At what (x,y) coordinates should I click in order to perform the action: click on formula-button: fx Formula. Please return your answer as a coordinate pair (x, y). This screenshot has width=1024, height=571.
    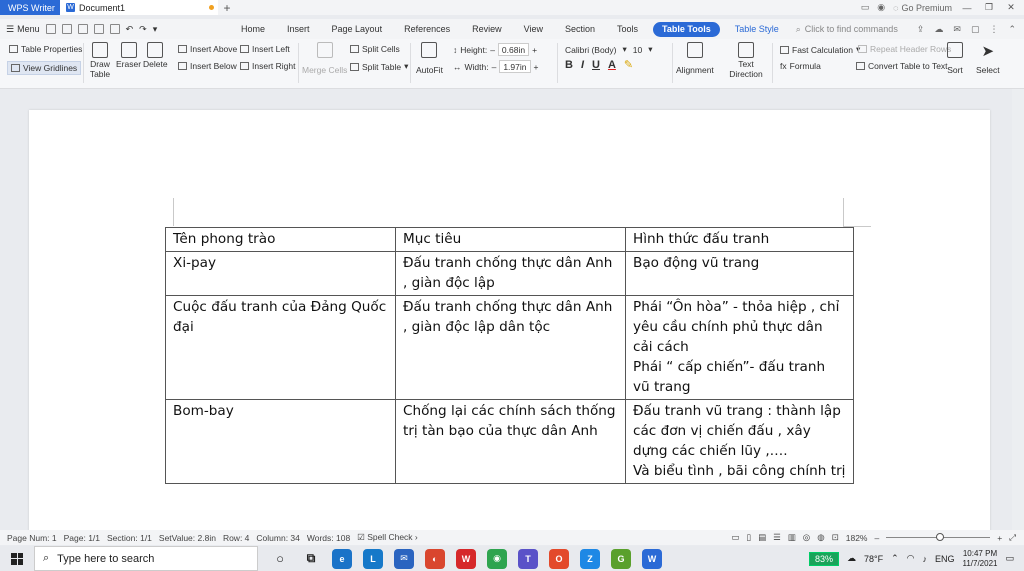
    Looking at the image, I should click on (800, 66).